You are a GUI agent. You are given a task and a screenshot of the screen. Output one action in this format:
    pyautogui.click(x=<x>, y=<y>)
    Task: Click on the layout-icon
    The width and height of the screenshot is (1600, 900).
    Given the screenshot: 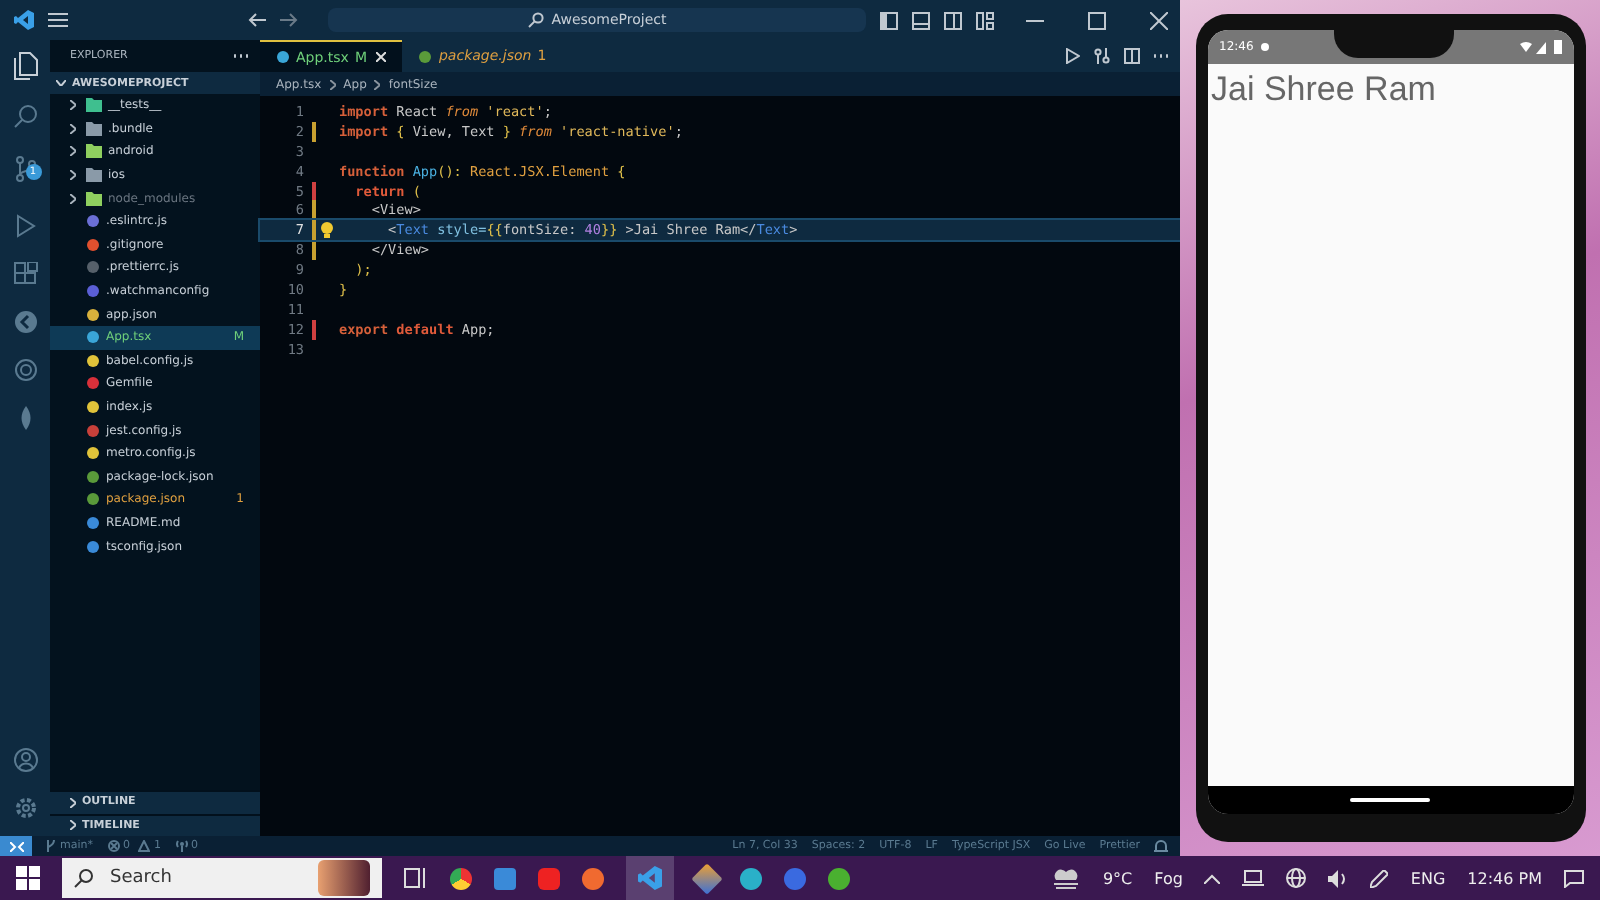 What is the action you would take?
    pyautogui.click(x=985, y=20)
    